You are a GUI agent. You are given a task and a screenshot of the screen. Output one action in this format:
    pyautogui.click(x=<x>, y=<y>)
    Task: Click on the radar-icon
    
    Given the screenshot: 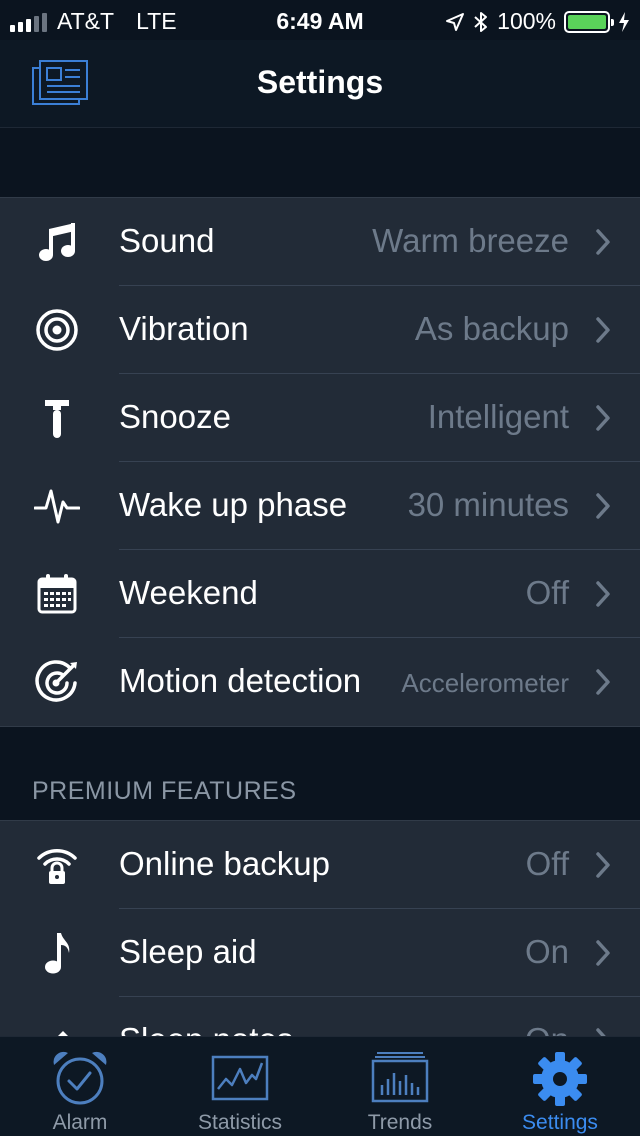 What is the action you would take?
    pyautogui.click(x=57, y=682)
    